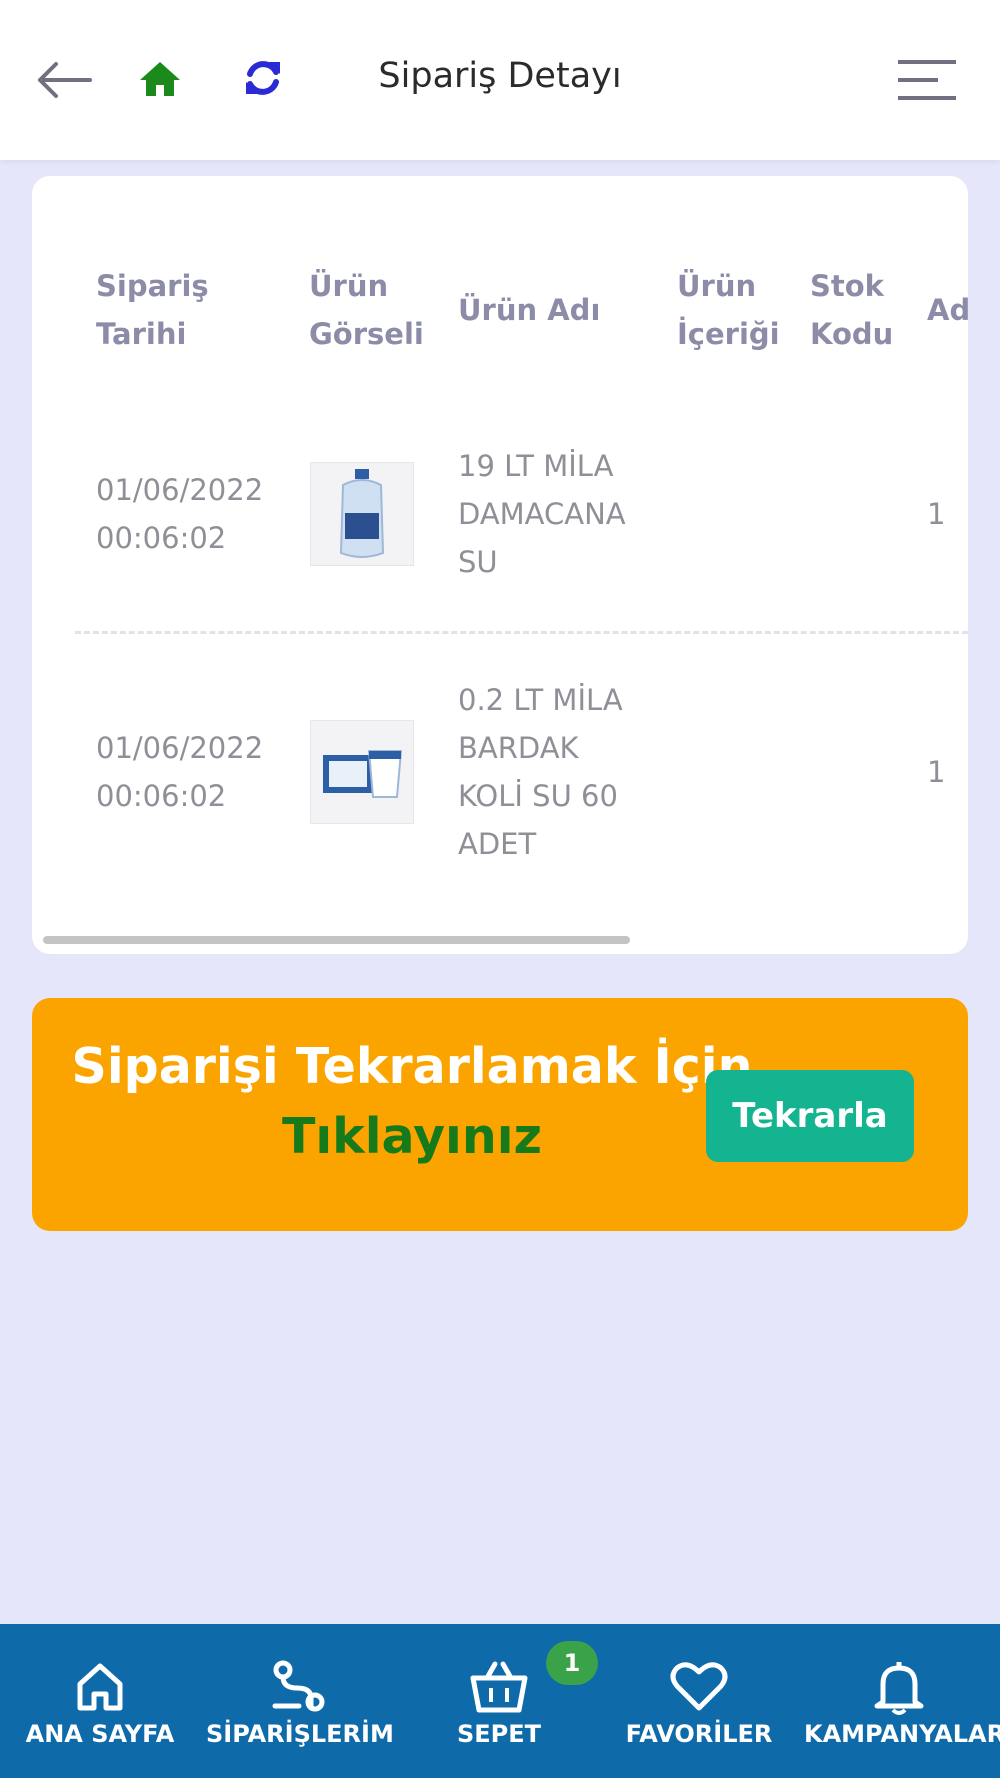 The height and width of the screenshot is (1778, 1000). I want to click on refresh-icon, so click(263, 80).